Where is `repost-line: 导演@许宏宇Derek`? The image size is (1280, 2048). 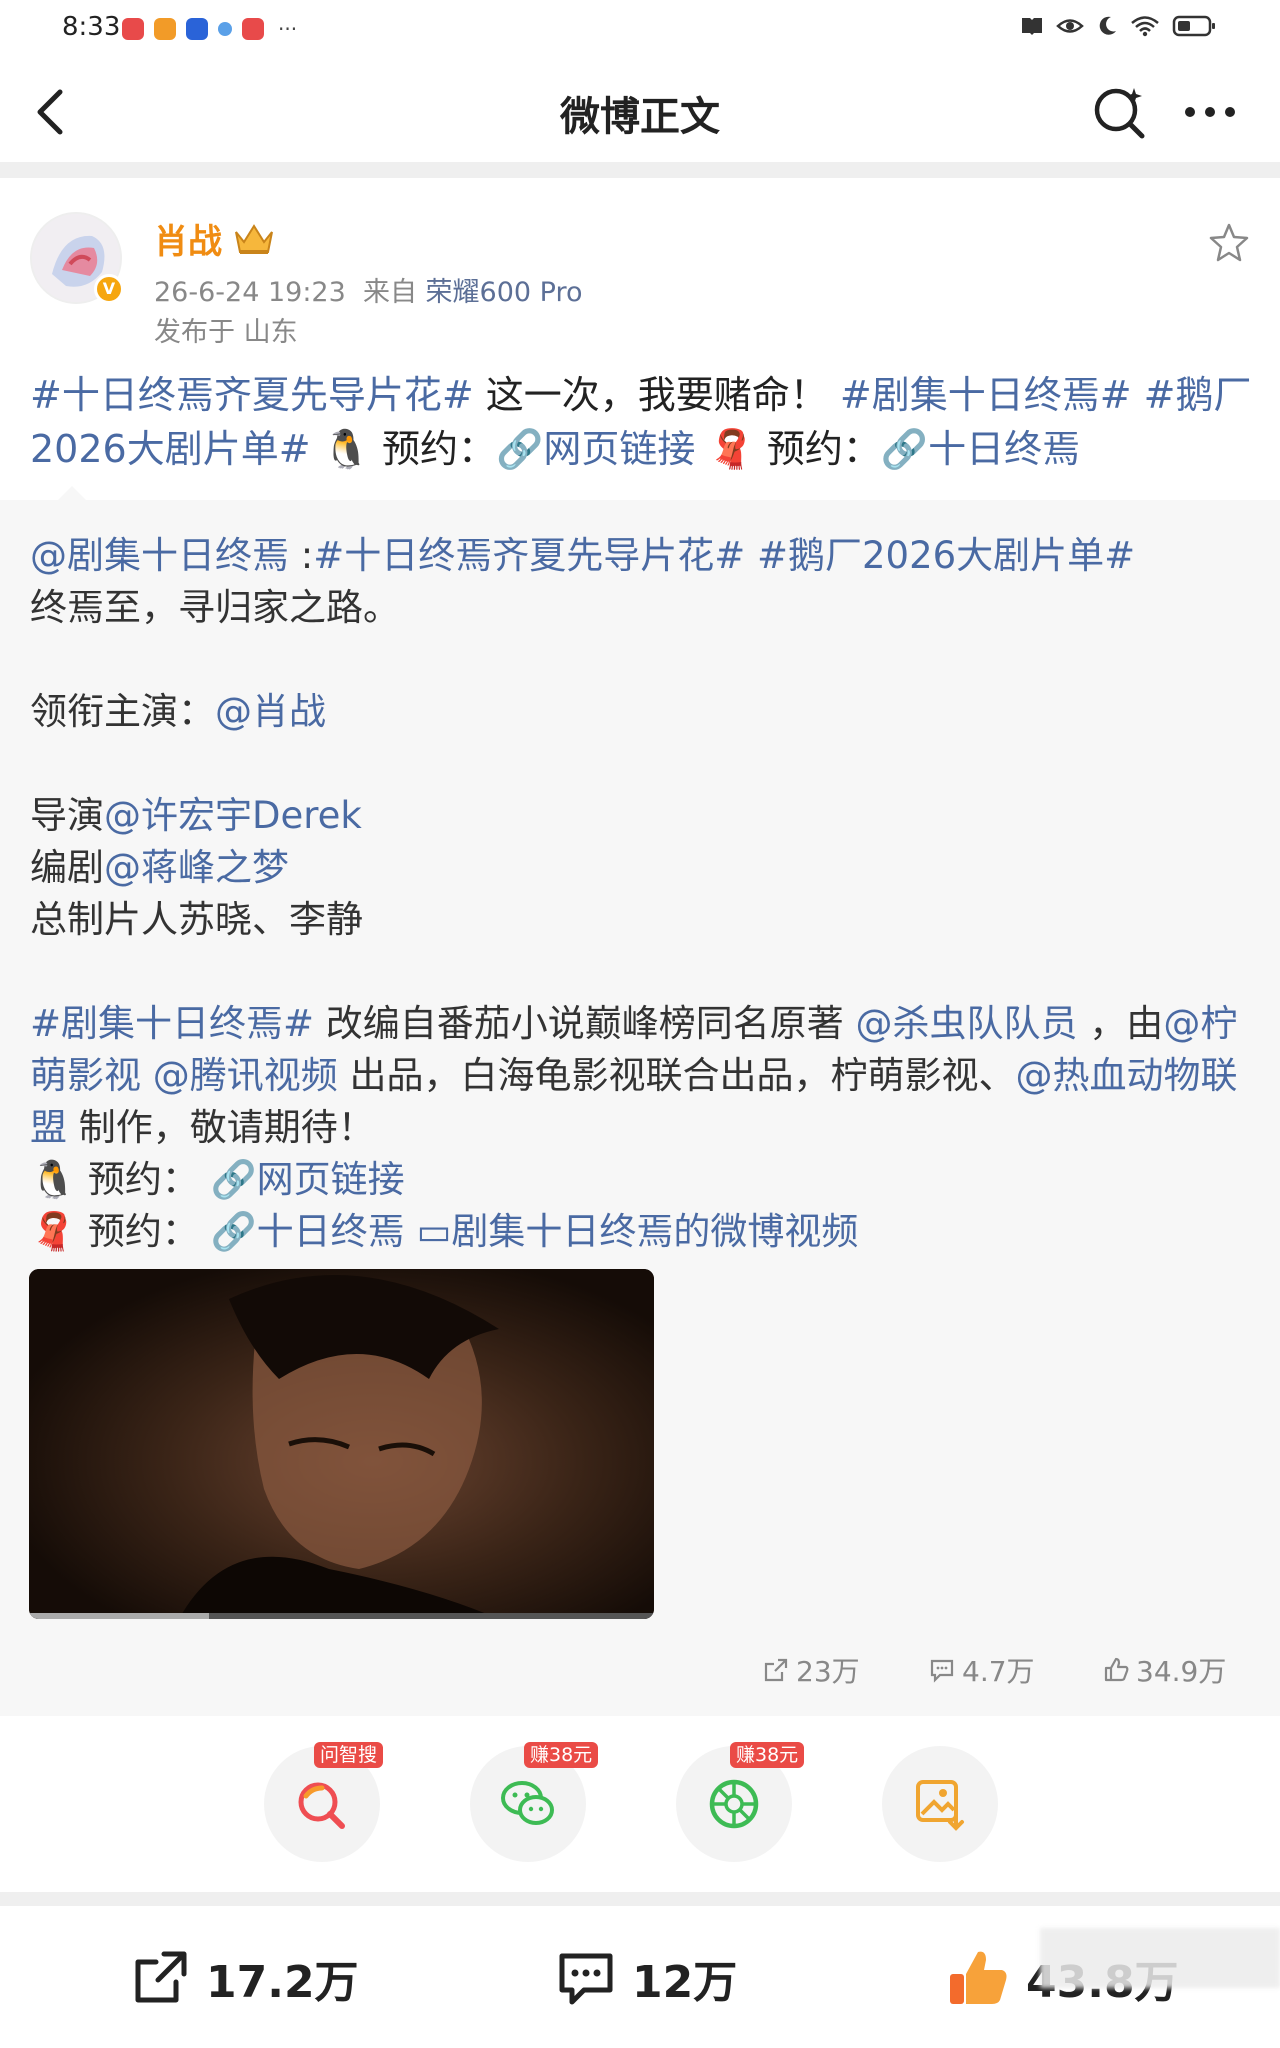
repost-line: 导演@许宏宇Derek is located at coordinates (642, 816).